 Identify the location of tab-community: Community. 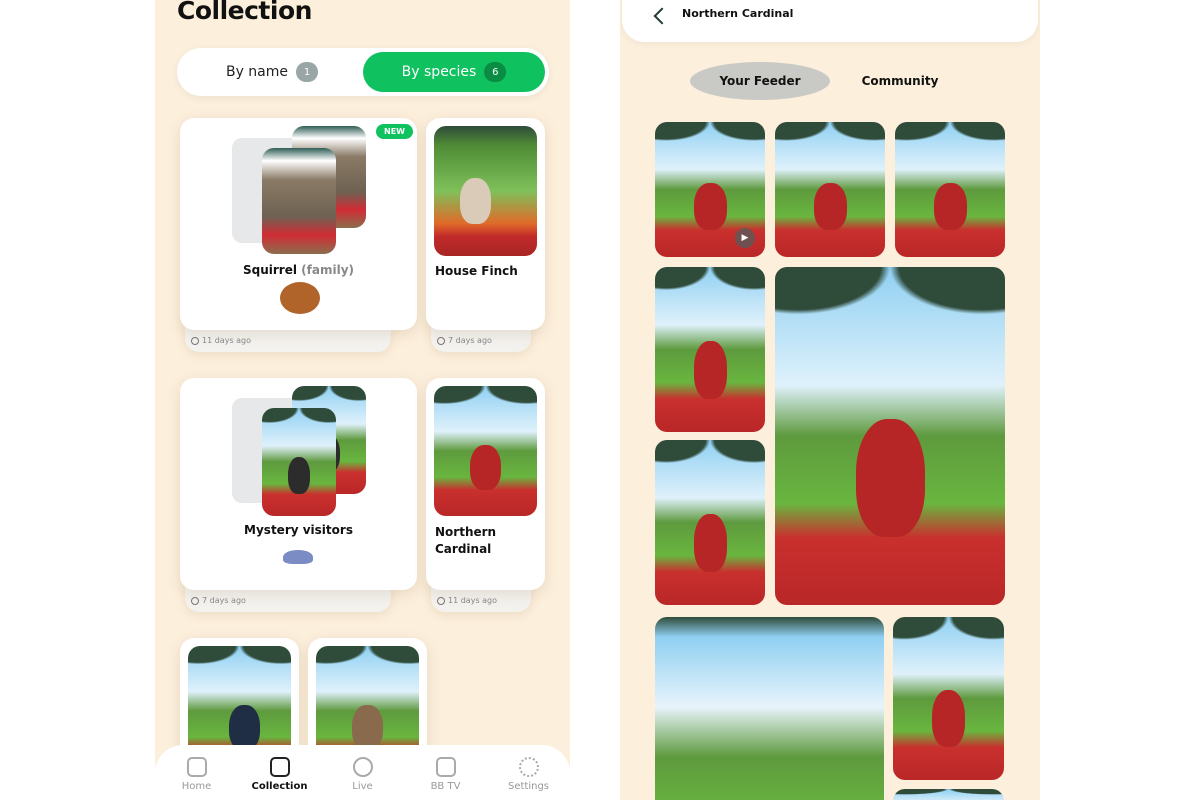
(900, 81).